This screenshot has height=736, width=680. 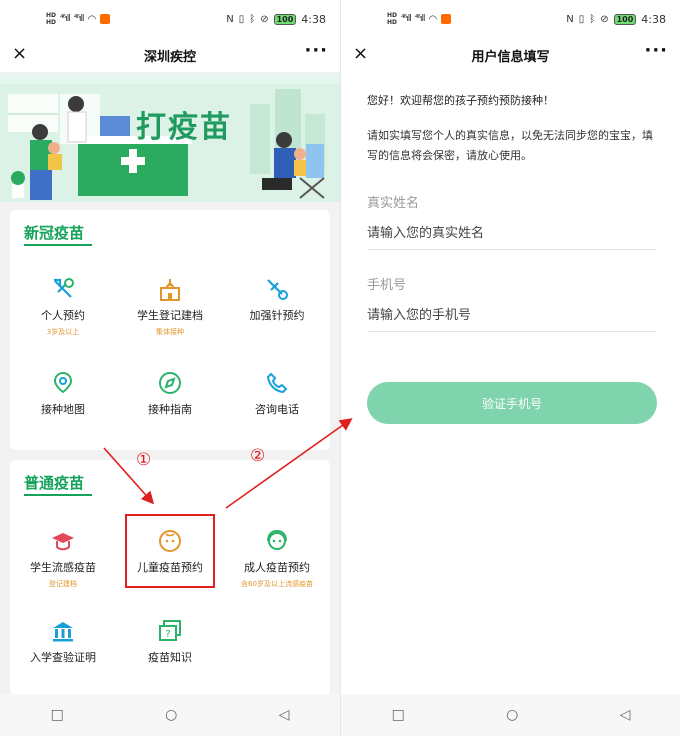 What do you see at coordinates (184, 127) in the screenshot?
I see `banner-title: 打疫苗` at bounding box center [184, 127].